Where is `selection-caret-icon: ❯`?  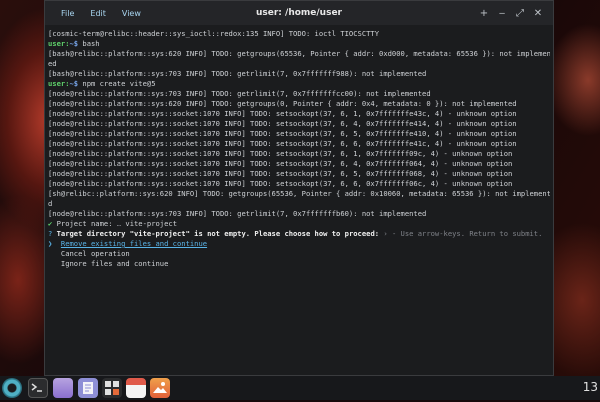 selection-caret-icon: ❯ is located at coordinates (54, 243).